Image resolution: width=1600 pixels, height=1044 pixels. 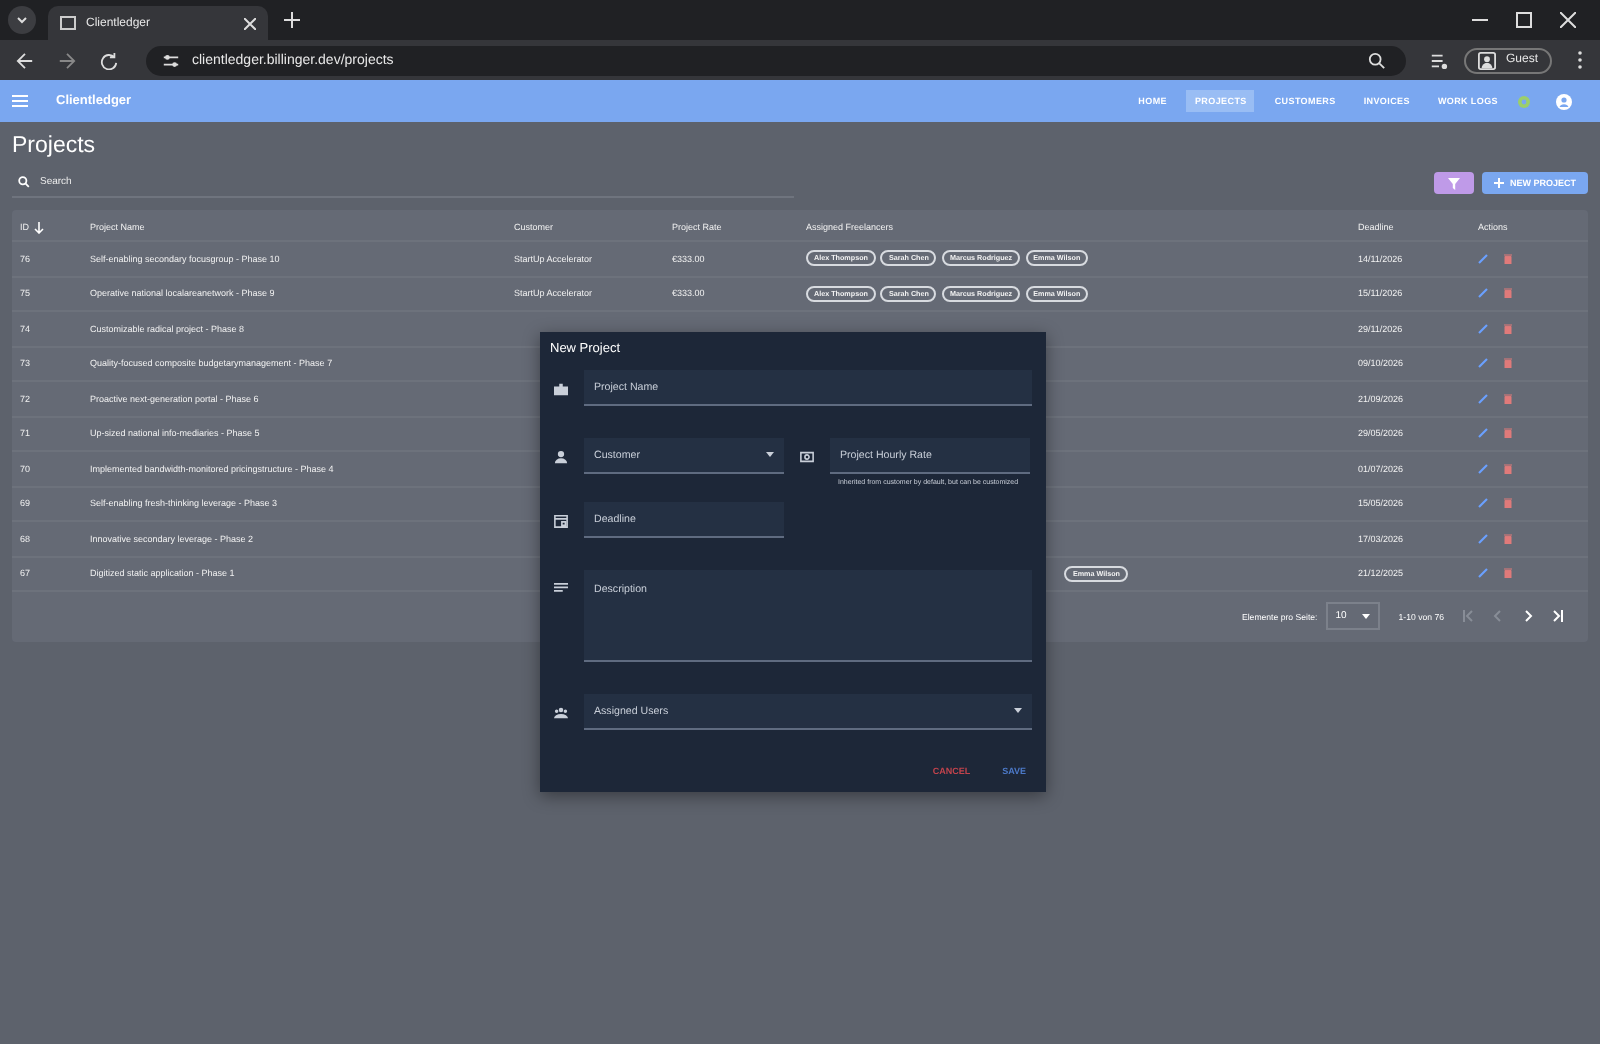 I want to click on zoom-icon, so click(x=1376, y=60).